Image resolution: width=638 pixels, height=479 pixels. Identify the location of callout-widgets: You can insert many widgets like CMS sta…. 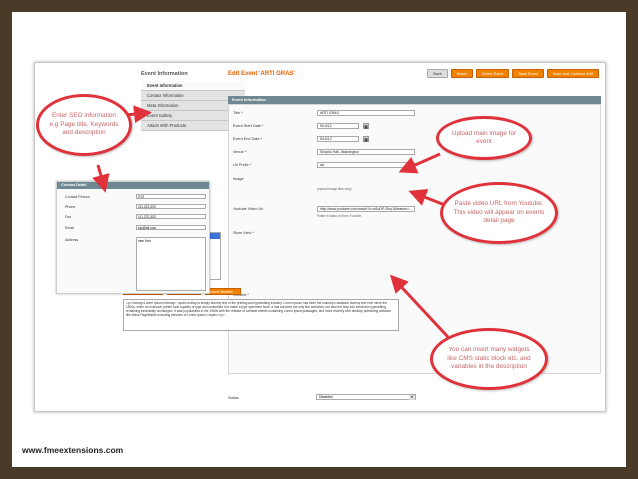
(489, 359).